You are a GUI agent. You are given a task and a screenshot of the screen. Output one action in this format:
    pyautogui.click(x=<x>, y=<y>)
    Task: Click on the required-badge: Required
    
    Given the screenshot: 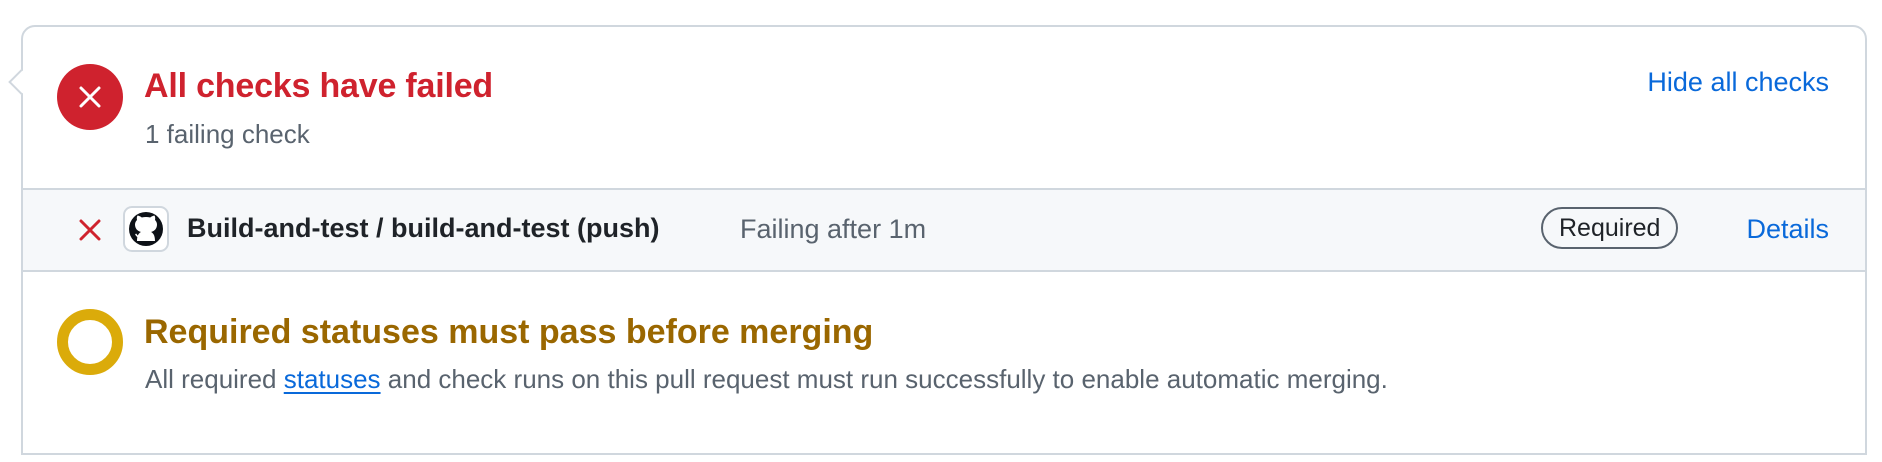 What is the action you would take?
    pyautogui.click(x=1610, y=228)
    